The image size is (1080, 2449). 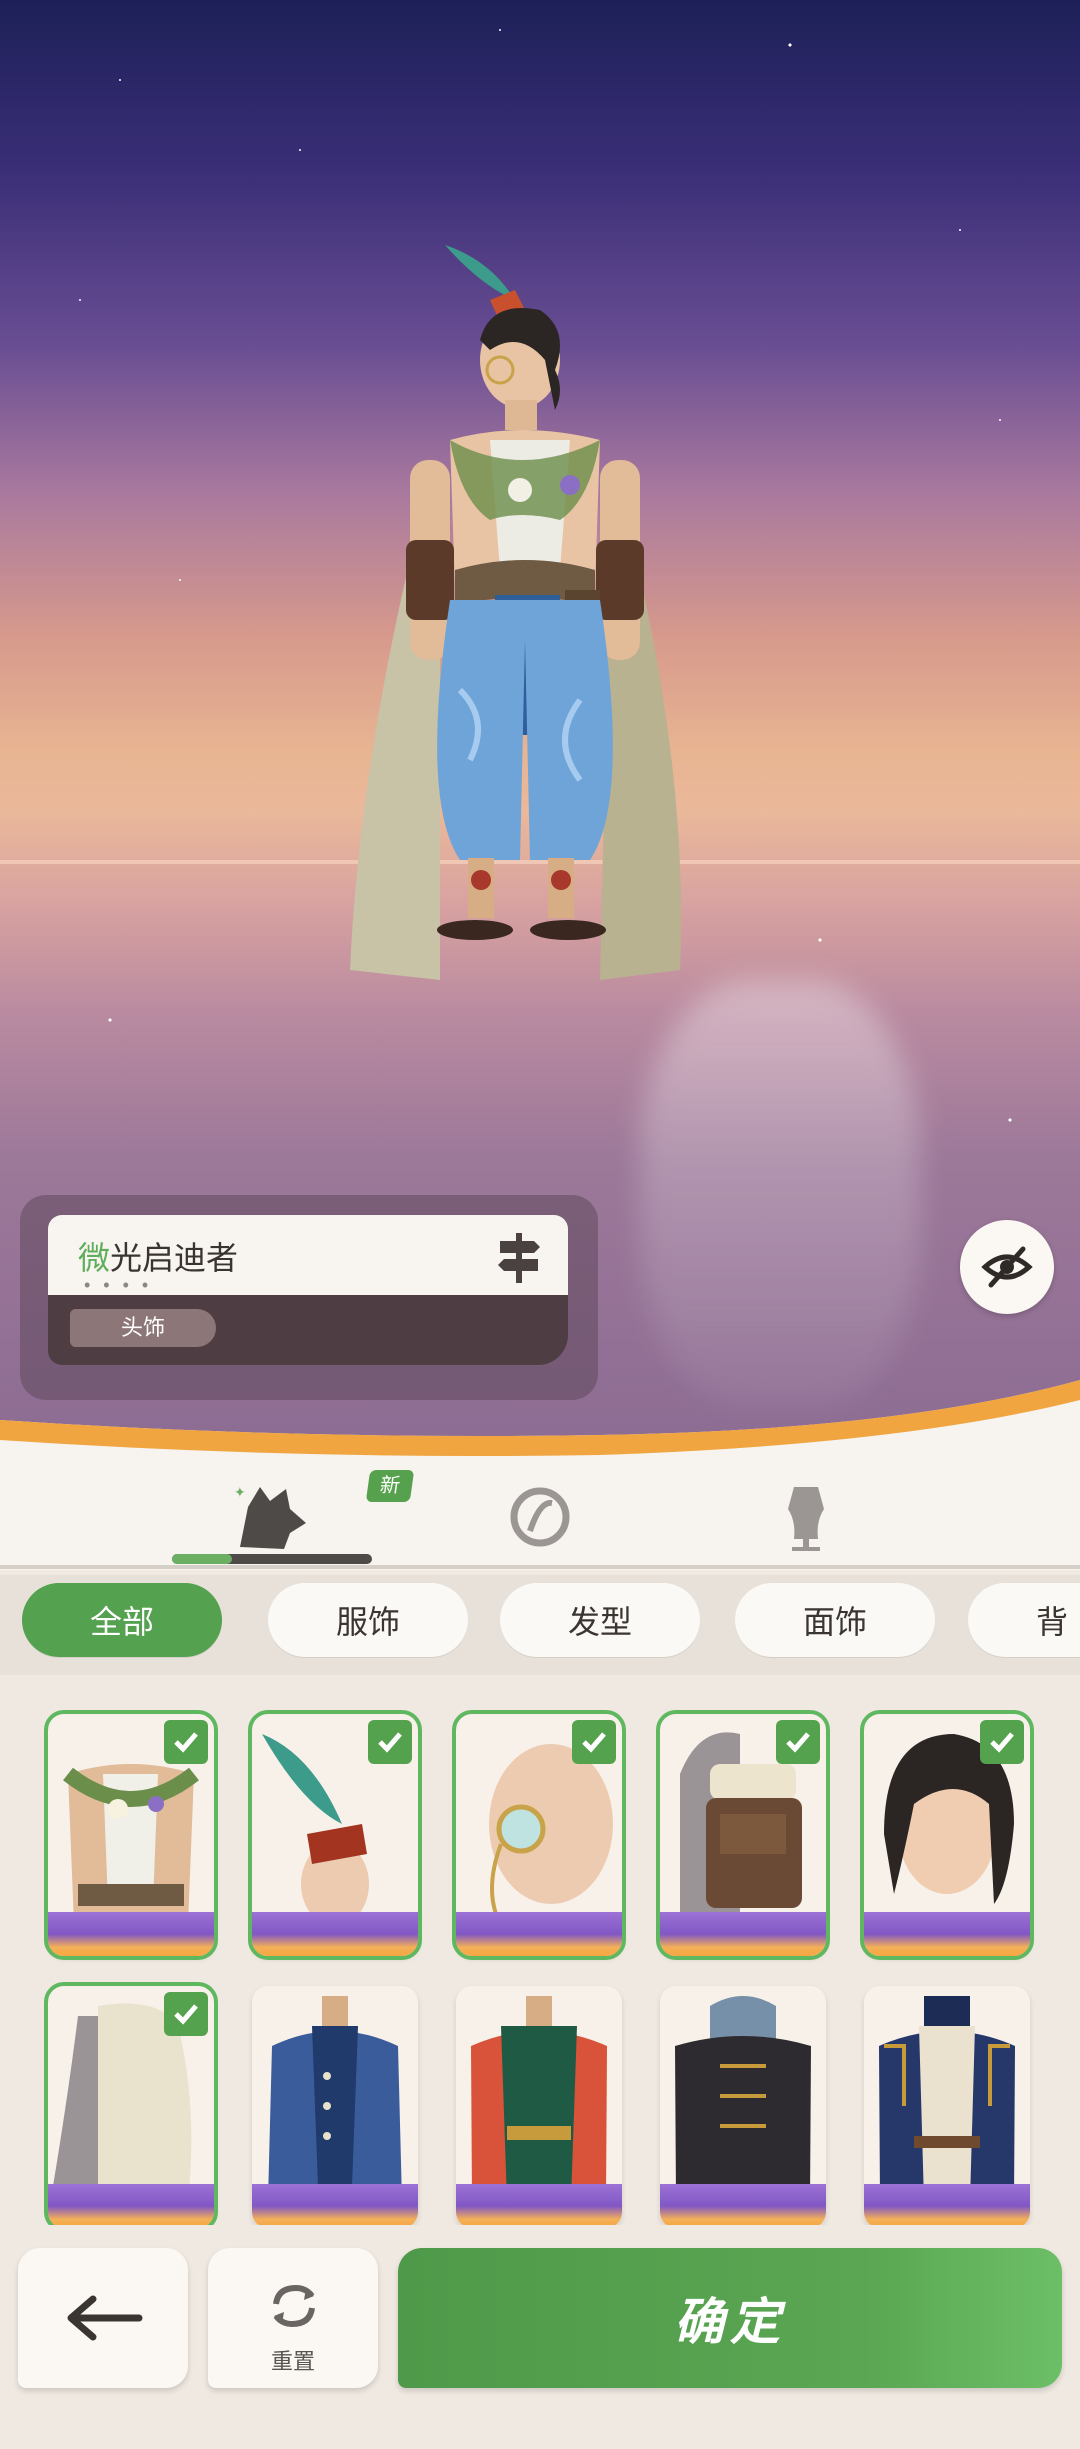 I want to click on item-card-outfit-flower-vest, so click(x=131, y=1835).